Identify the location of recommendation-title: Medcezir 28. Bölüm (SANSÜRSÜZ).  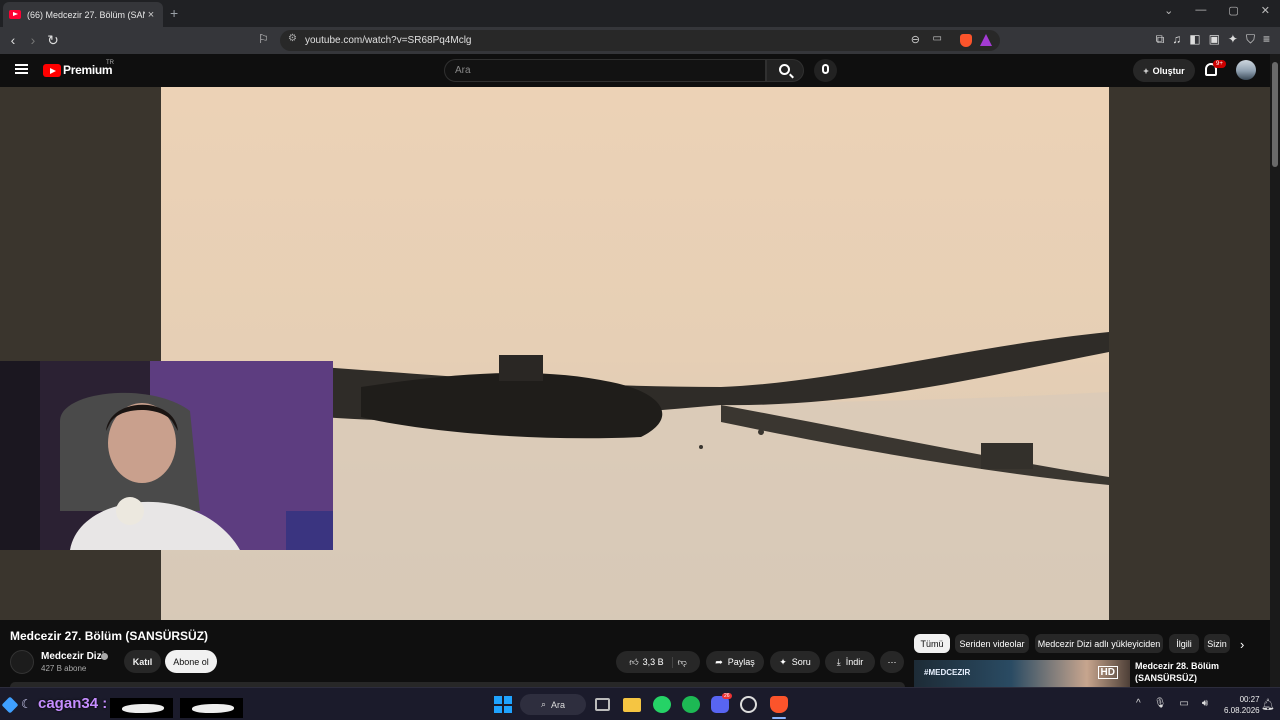
(1200, 672).